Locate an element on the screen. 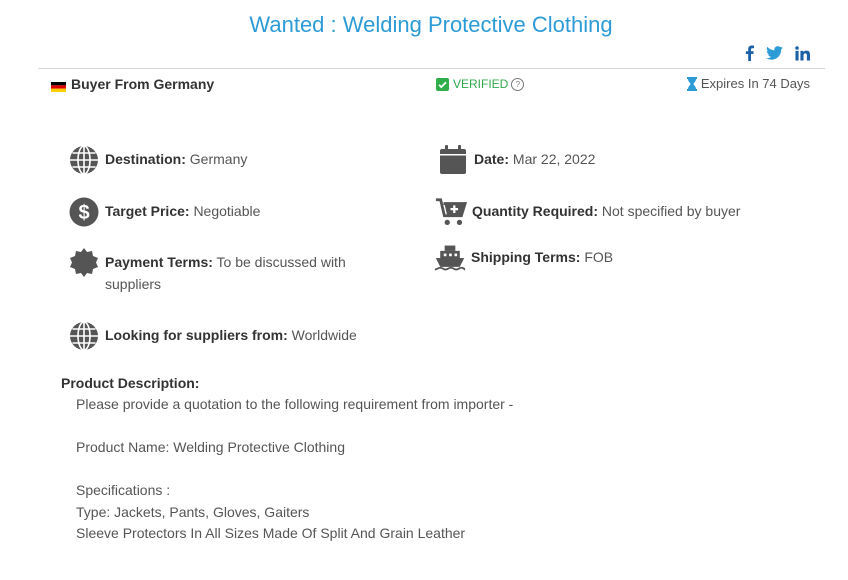 The height and width of the screenshot is (580, 848). linkedin-icon is located at coordinates (802, 53).